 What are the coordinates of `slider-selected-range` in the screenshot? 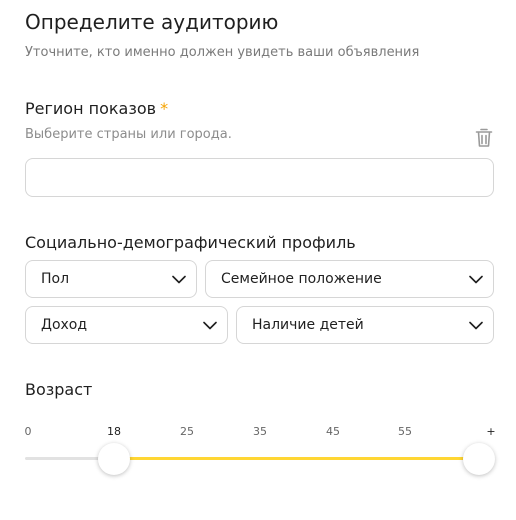 It's located at (296, 458).